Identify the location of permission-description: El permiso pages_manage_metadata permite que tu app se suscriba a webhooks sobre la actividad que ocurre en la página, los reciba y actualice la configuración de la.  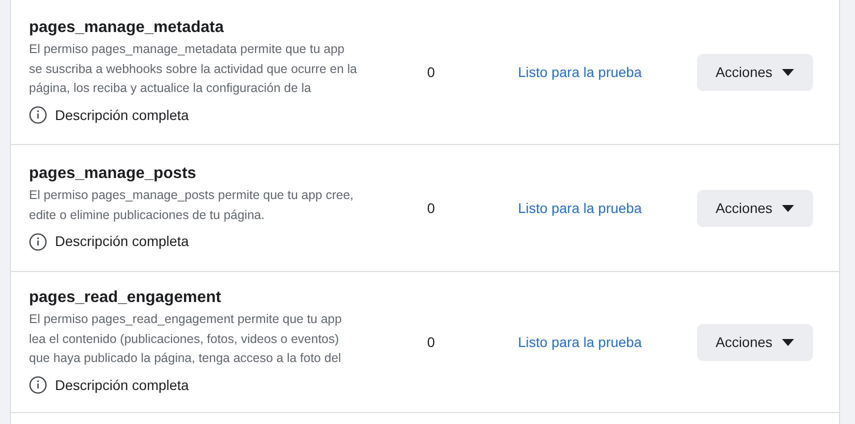
(193, 69).